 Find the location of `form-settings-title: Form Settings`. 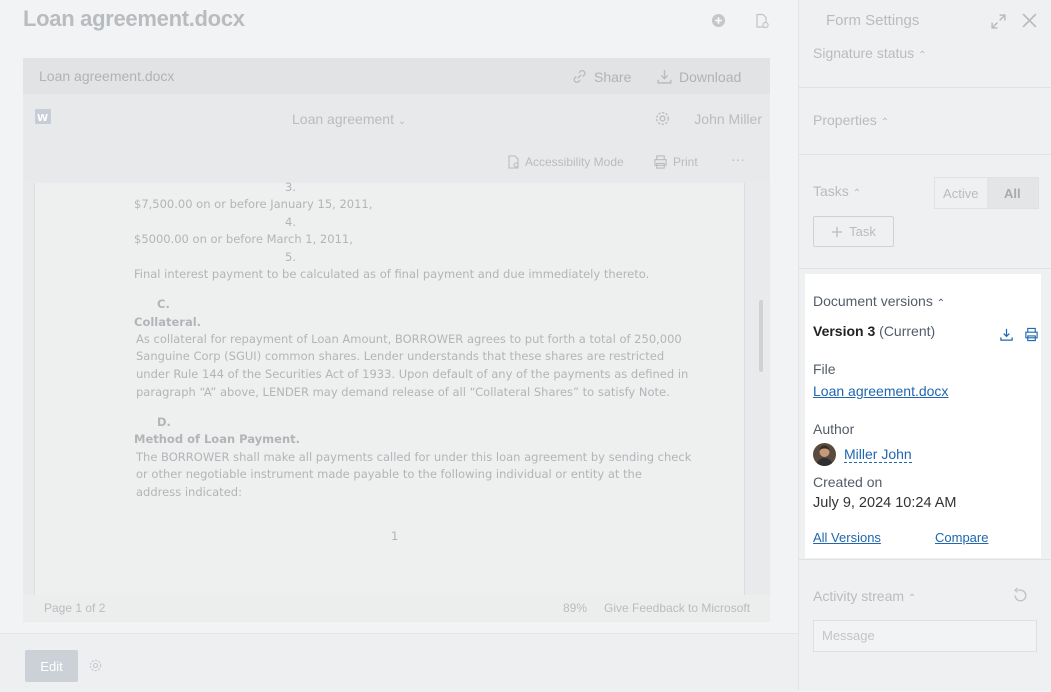

form-settings-title: Form Settings is located at coordinates (873, 20).